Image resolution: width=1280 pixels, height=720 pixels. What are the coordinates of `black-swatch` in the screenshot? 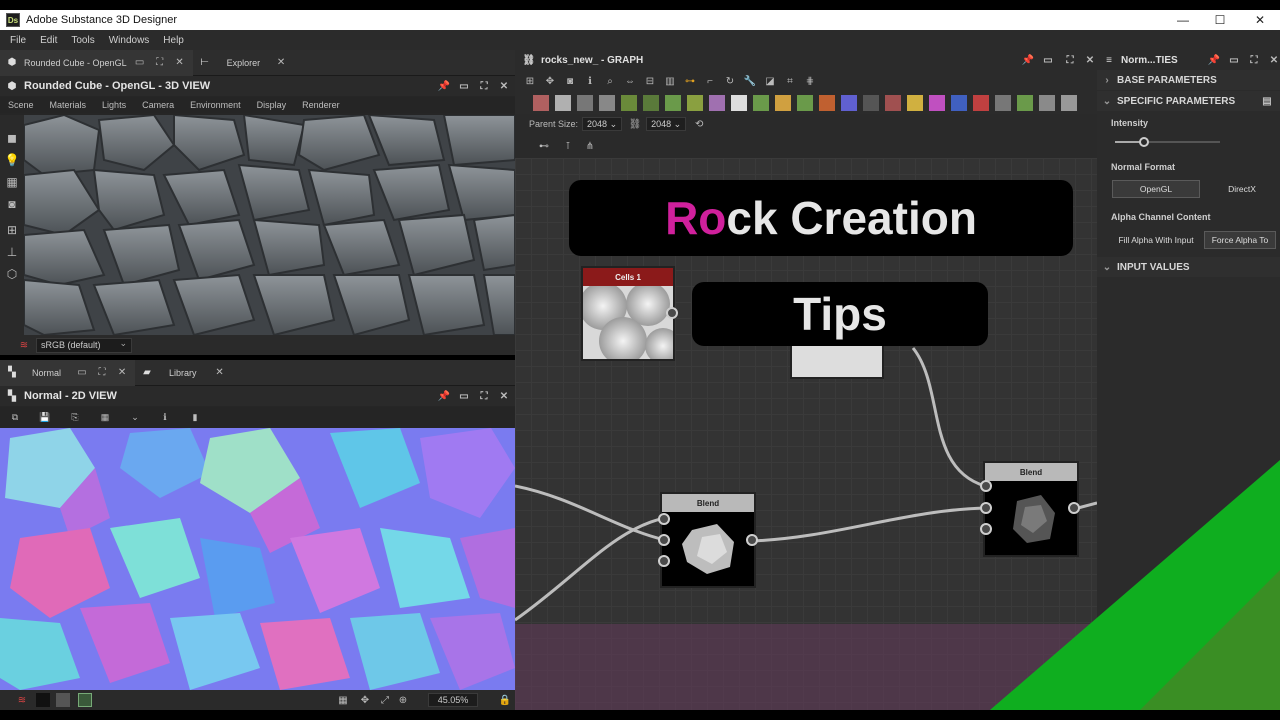 It's located at (43, 700).